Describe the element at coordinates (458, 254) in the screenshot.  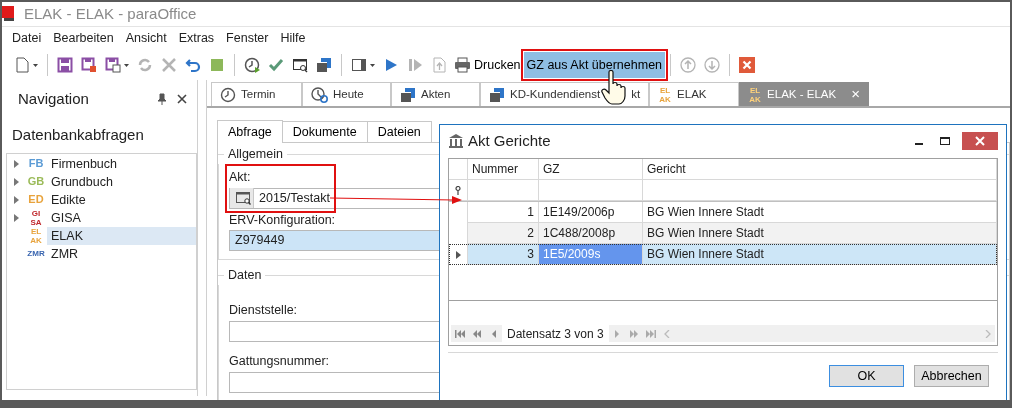
I see `row-indicator-icon` at that location.